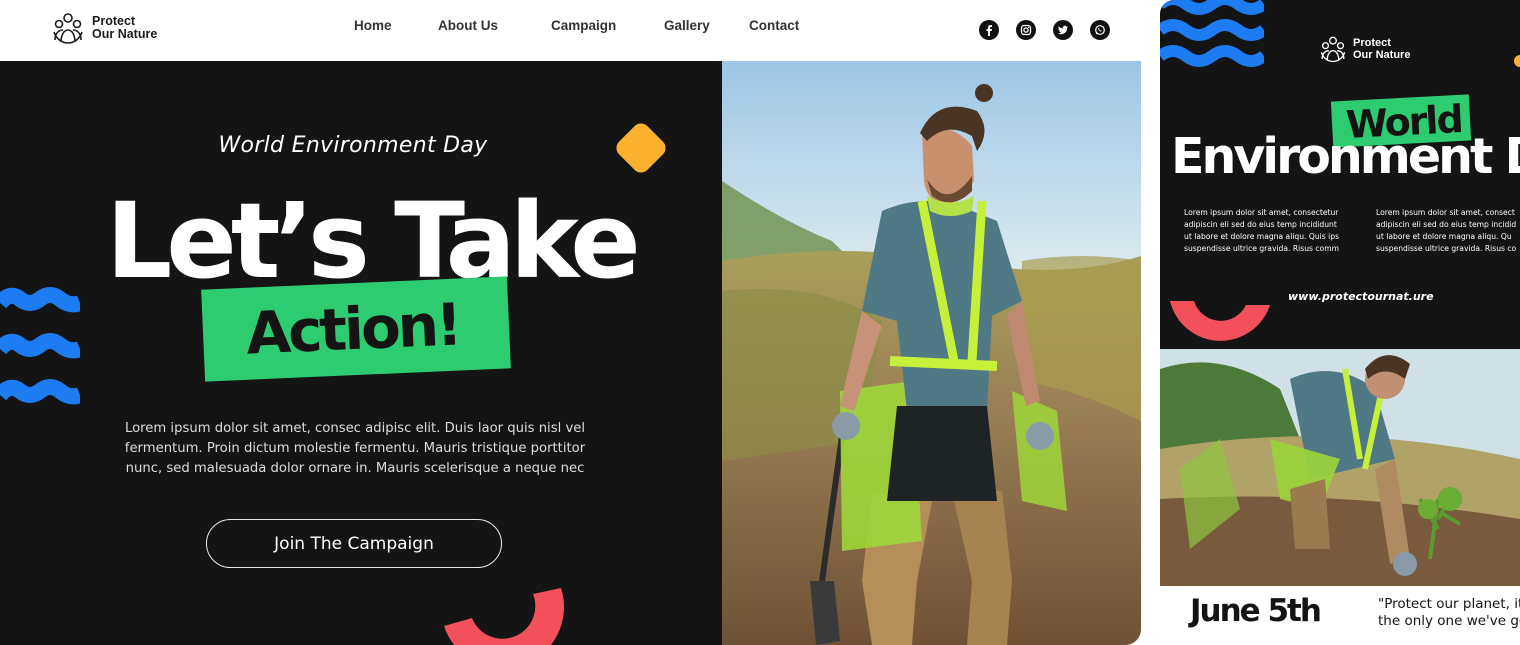  Describe the element at coordinates (774, 25) in the screenshot. I see `nav-contact: Contact` at that location.